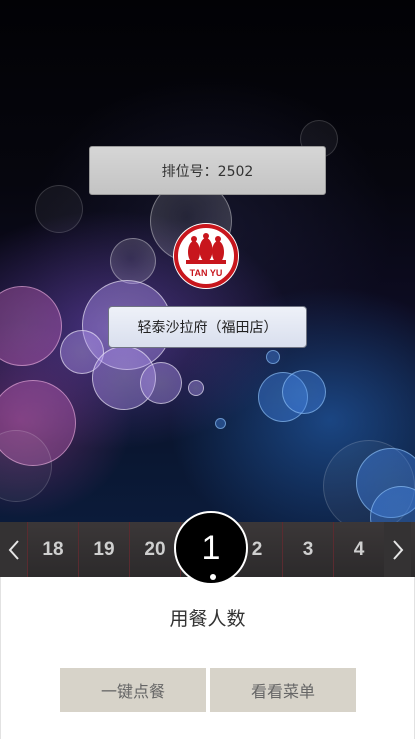 The height and width of the screenshot is (739, 415). What do you see at coordinates (213, 577) in the screenshot?
I see `selection-indicator-dot` at bounding box center [213, 577].